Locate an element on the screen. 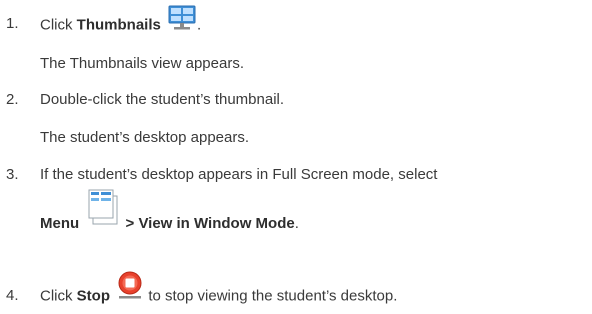  ui-label-thumbnails: Thumbnails is located at coordinates (118, 25).